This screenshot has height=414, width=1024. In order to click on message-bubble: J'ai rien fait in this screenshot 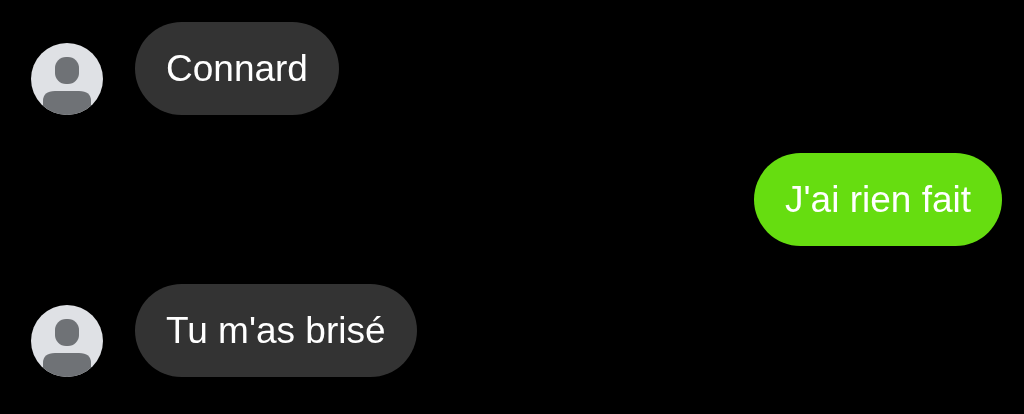, I will do `click(878, 199)`.